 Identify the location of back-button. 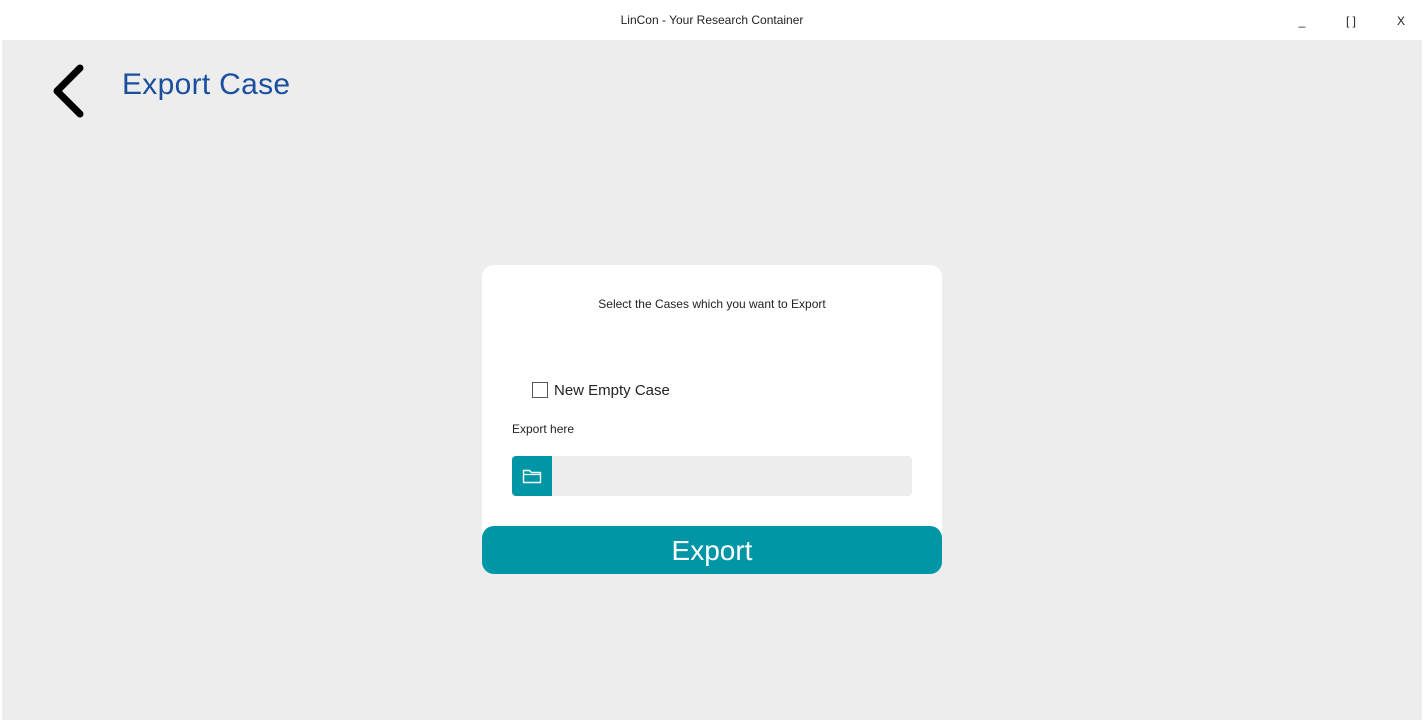
(71, 91).